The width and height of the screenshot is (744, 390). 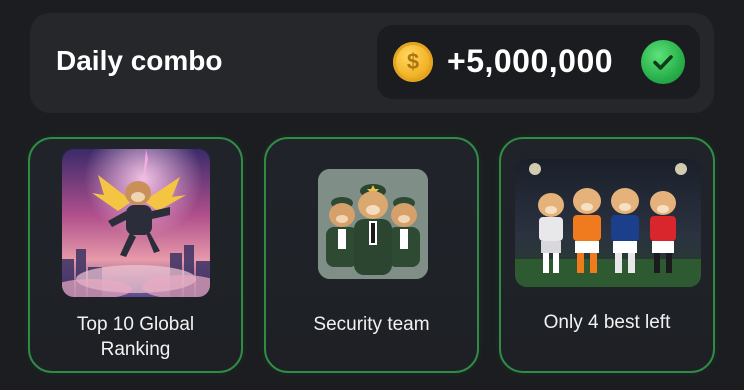 I want to click on coin-icon: $, so click(x=413, y=62).